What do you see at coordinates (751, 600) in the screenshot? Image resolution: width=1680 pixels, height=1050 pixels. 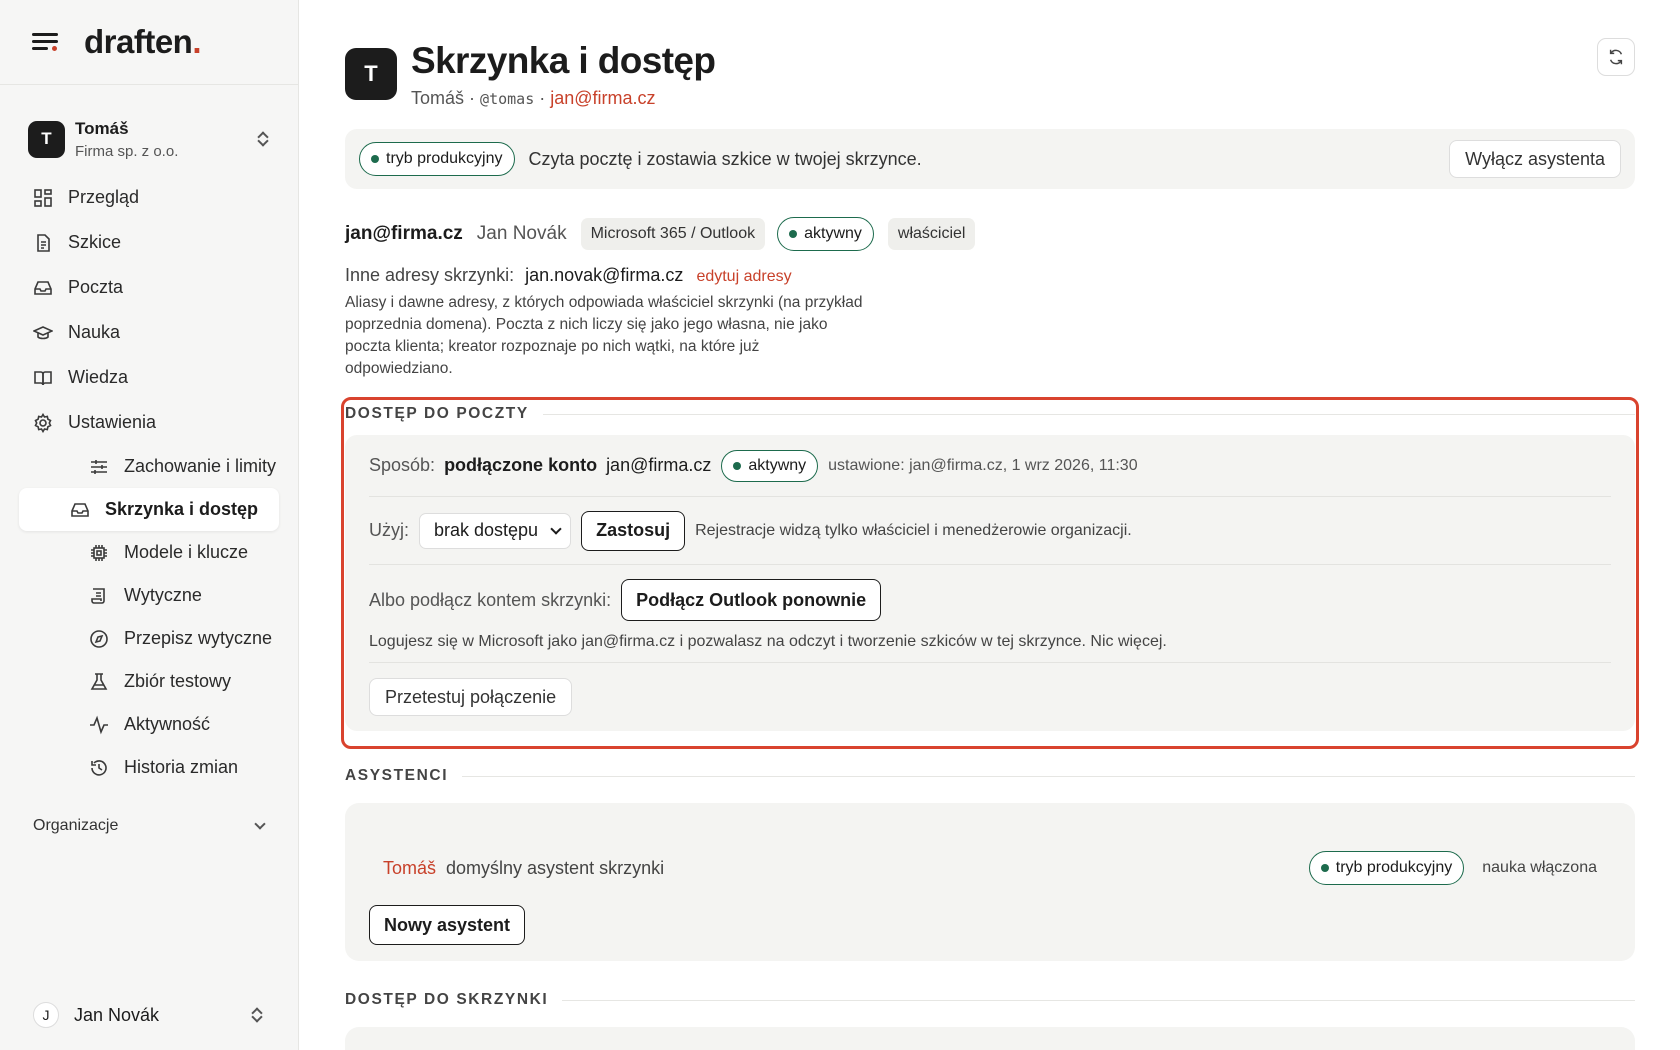 I see `reconnect-outlook-button: Podłącz Outlook ponownie` at bounding box center [751, 600].